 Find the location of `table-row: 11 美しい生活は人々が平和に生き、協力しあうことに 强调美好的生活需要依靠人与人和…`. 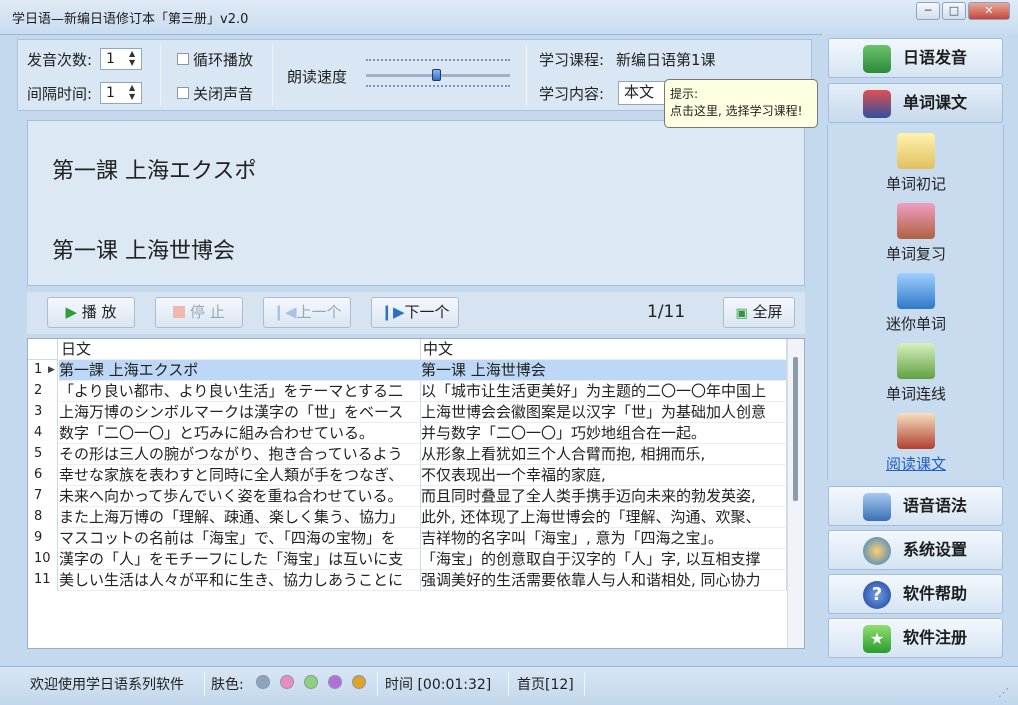

table-row: 11 美しい生活は人々が平和に生き、協力しあうことに 强调美好的生活需要依靠人与人和… is located at coordinates (407, 580).